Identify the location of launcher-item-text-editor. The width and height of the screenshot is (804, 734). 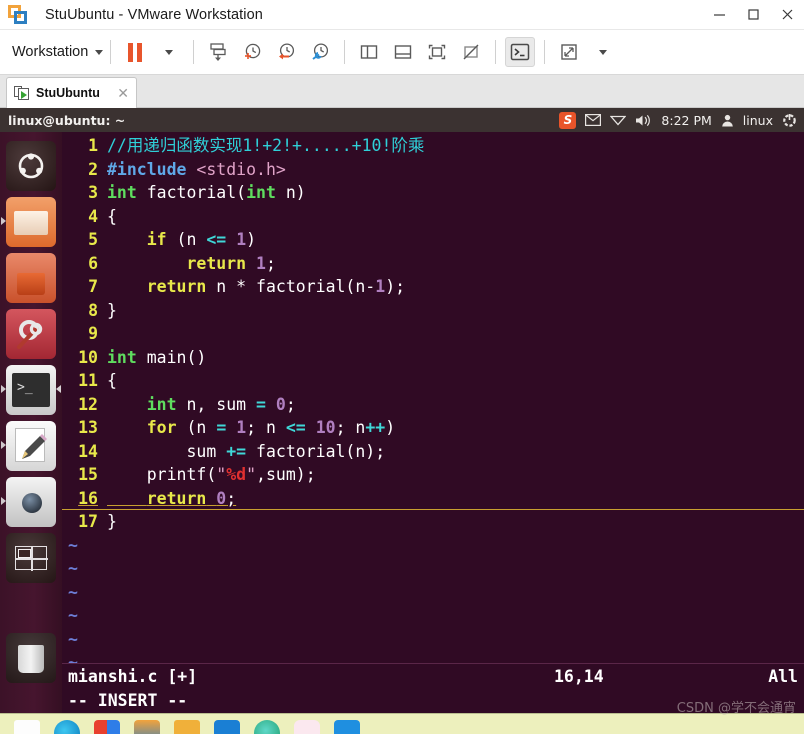
(28, 446).